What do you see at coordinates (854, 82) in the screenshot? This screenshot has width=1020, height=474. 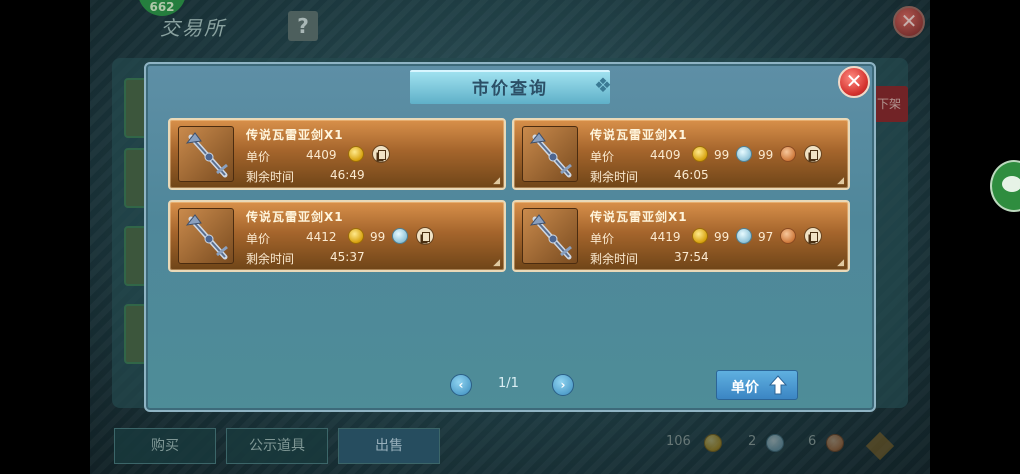 I see `dialog-close-button: ✕` at bounding box center [854, 82].